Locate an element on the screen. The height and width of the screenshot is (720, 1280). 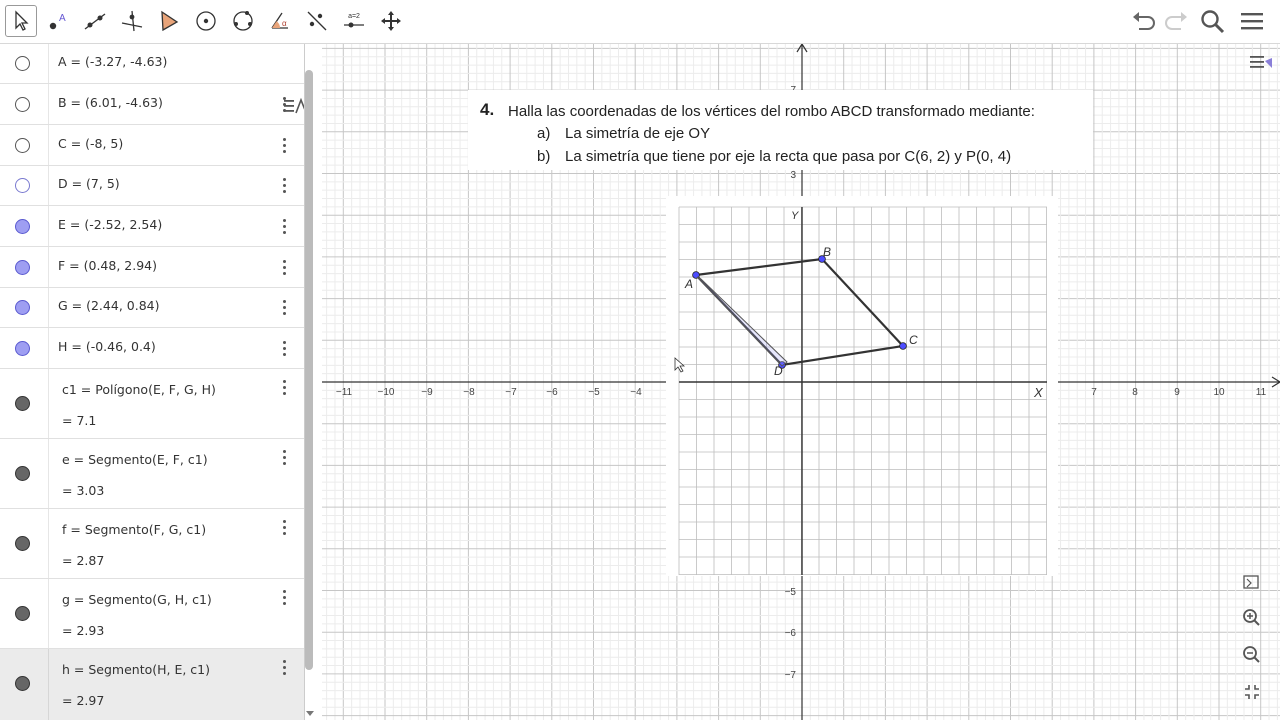
row-menu-B is located at coordinates (284, 105).